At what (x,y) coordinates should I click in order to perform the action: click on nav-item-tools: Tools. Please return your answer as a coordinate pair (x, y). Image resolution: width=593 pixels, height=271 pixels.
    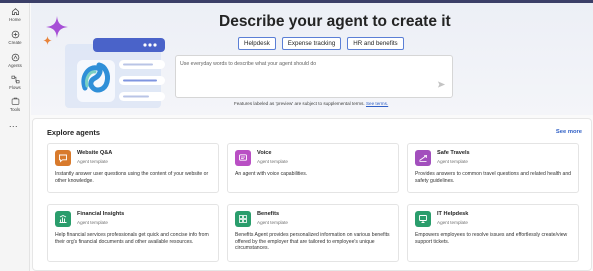
    Looking at the image, I should click on (15, 107).